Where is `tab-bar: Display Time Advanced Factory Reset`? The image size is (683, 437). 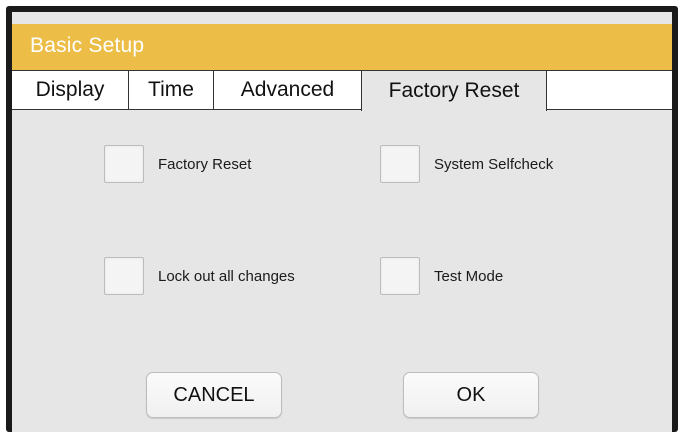 tab-bar: Display Time Advanced Factory Reset is located at coordinates (342, 90).